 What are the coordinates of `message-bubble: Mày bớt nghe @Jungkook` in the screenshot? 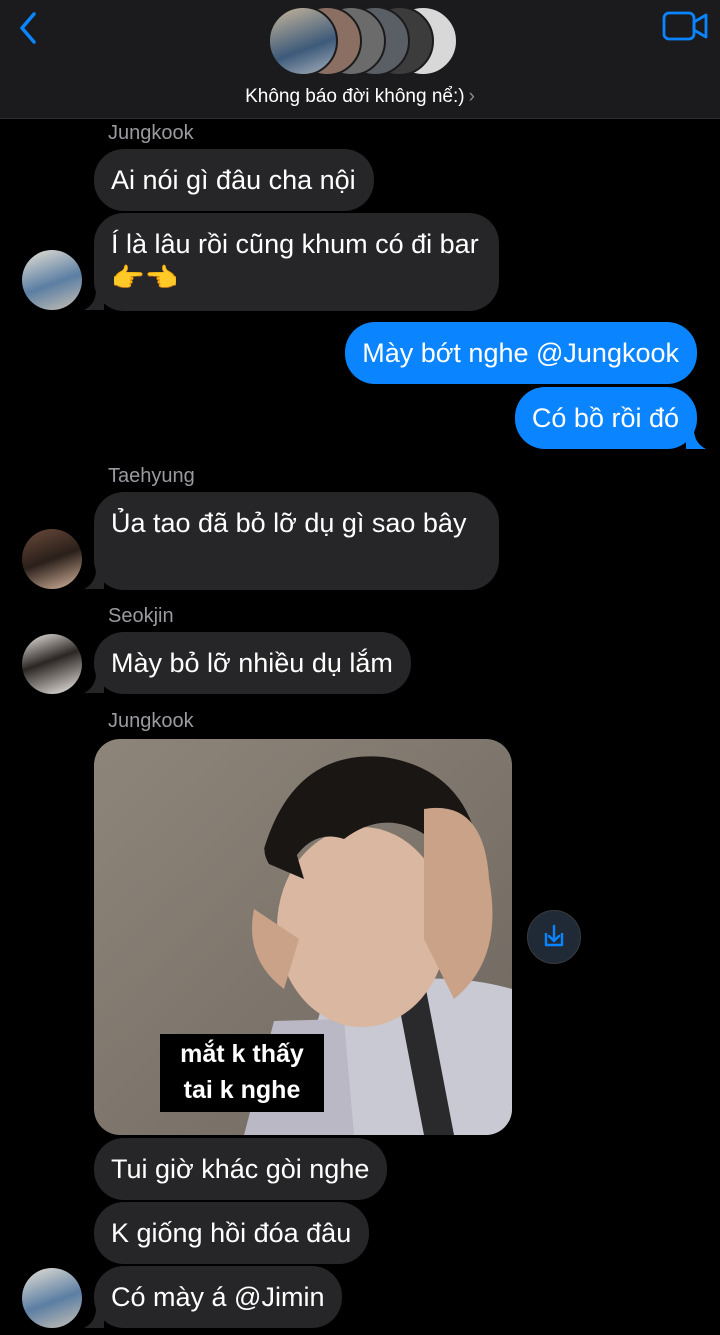 It's located at (521, 353).